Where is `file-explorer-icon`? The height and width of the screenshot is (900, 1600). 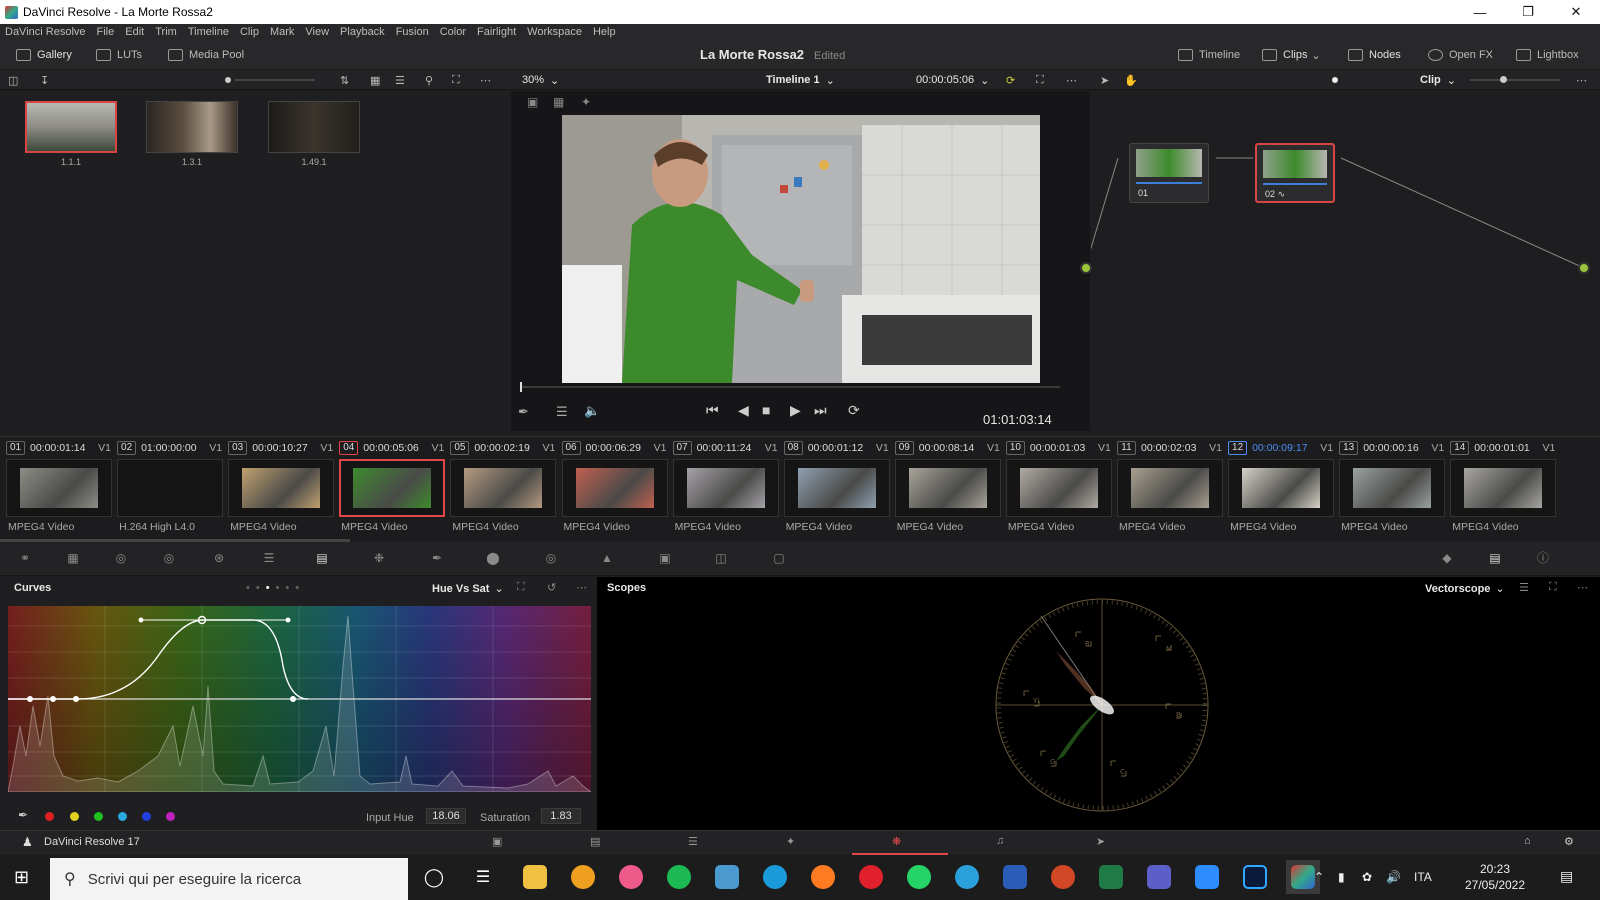 file-explorer-icon is located at coordinates (535, 877).